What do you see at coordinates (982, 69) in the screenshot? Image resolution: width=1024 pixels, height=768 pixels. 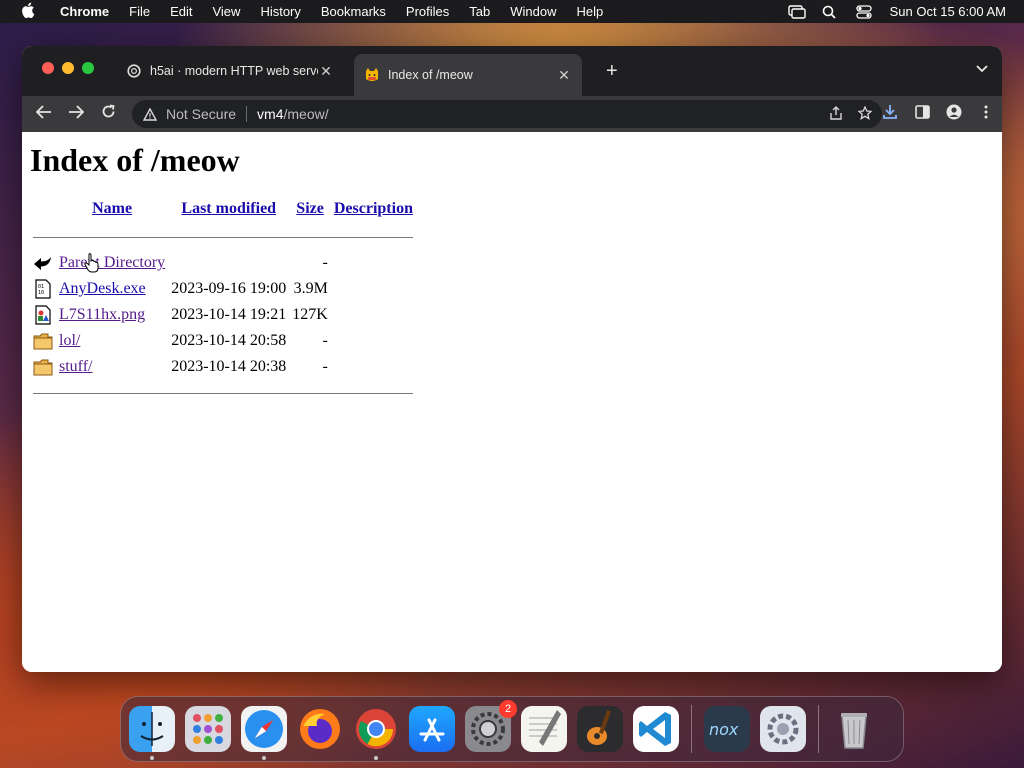 I see `tab-search-chevron-icon` at bounding box center [982, 69].